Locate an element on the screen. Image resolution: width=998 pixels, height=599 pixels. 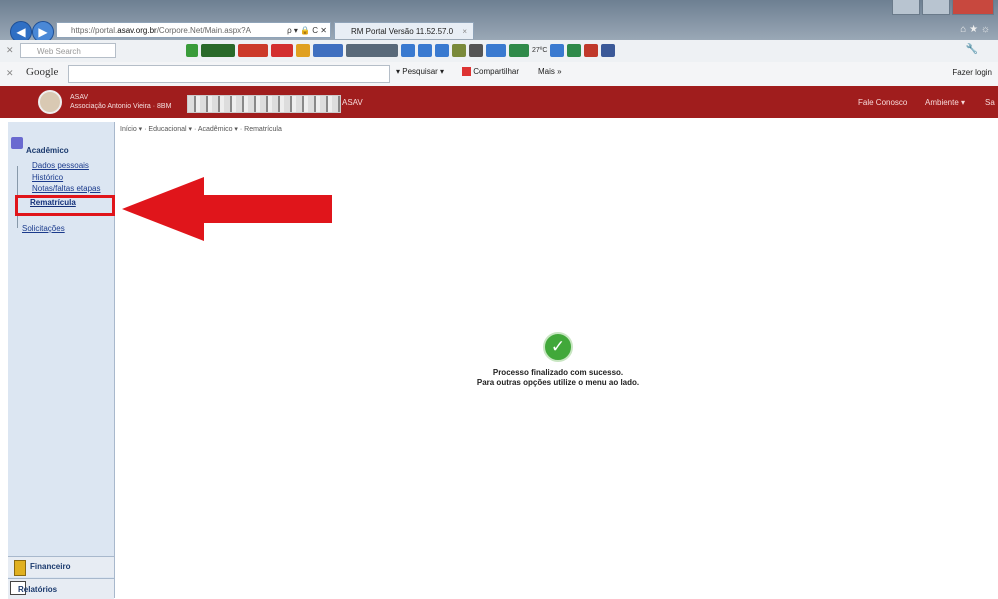
close-google-bar-icon: ✕ is located at coordinates (10, 73).